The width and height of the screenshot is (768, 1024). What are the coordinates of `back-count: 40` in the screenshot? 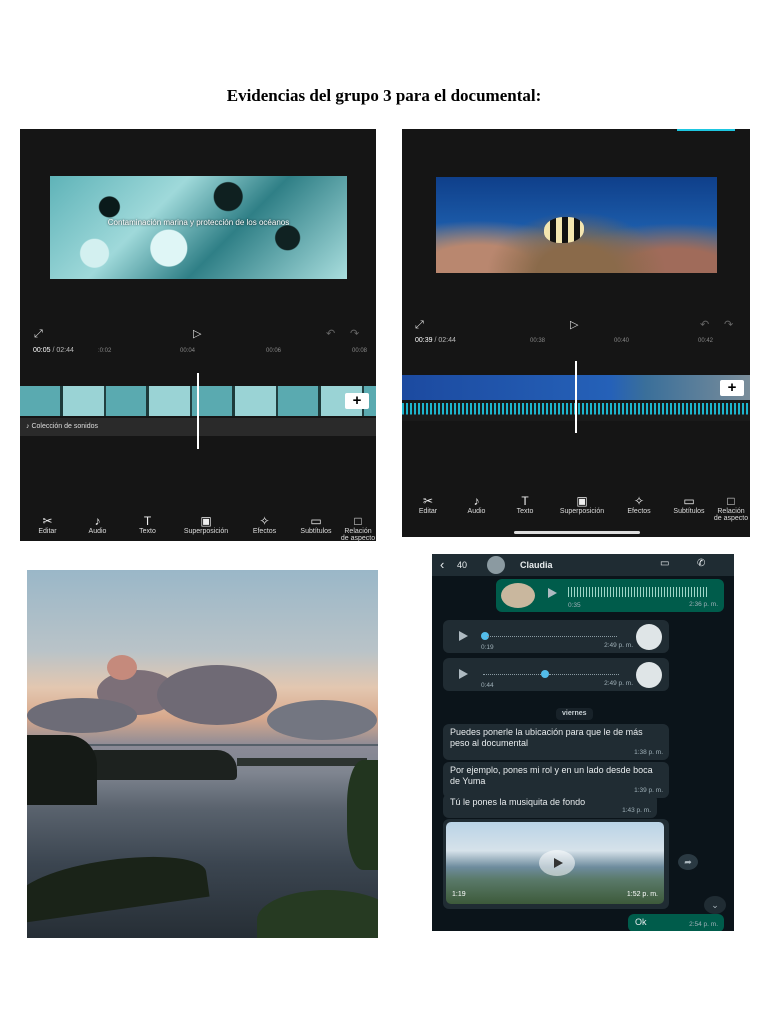 It's located at (462, 565).